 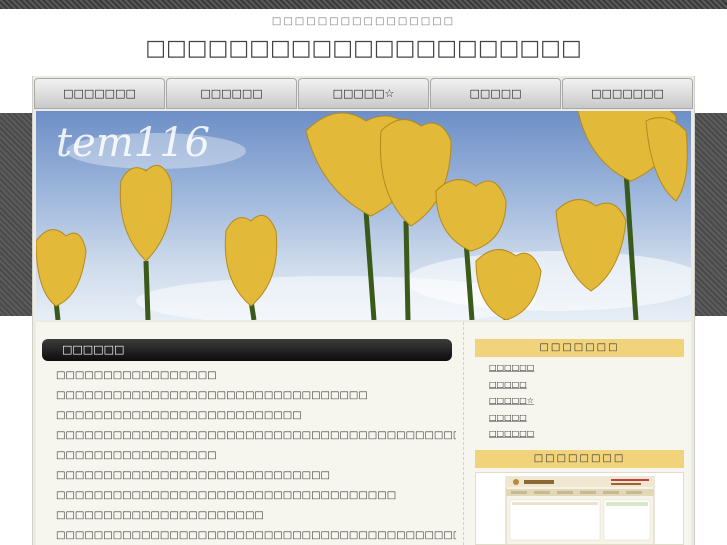 What do you see at coordinates (511, 368) in the screenshot?
I see `sidebar-item-1: □□□□□□` at bounding box center [511, 368].